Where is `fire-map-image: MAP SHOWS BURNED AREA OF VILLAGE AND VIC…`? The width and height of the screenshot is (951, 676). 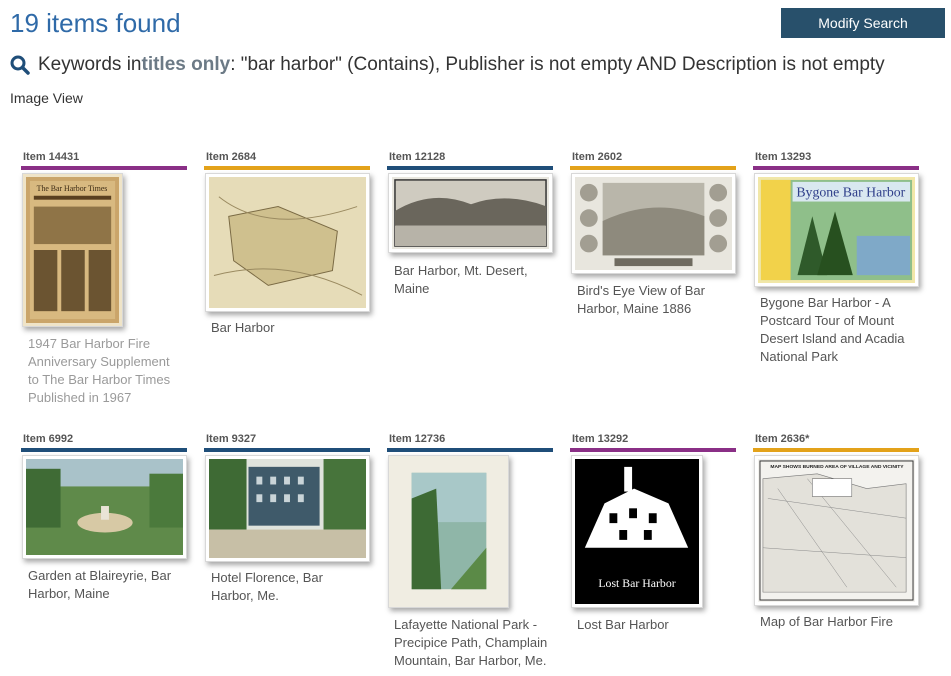
fire-map-image: MAP SHOWS BURNED AREA OF VILLAGE AND VIC… is located at coordinates (836, 530).